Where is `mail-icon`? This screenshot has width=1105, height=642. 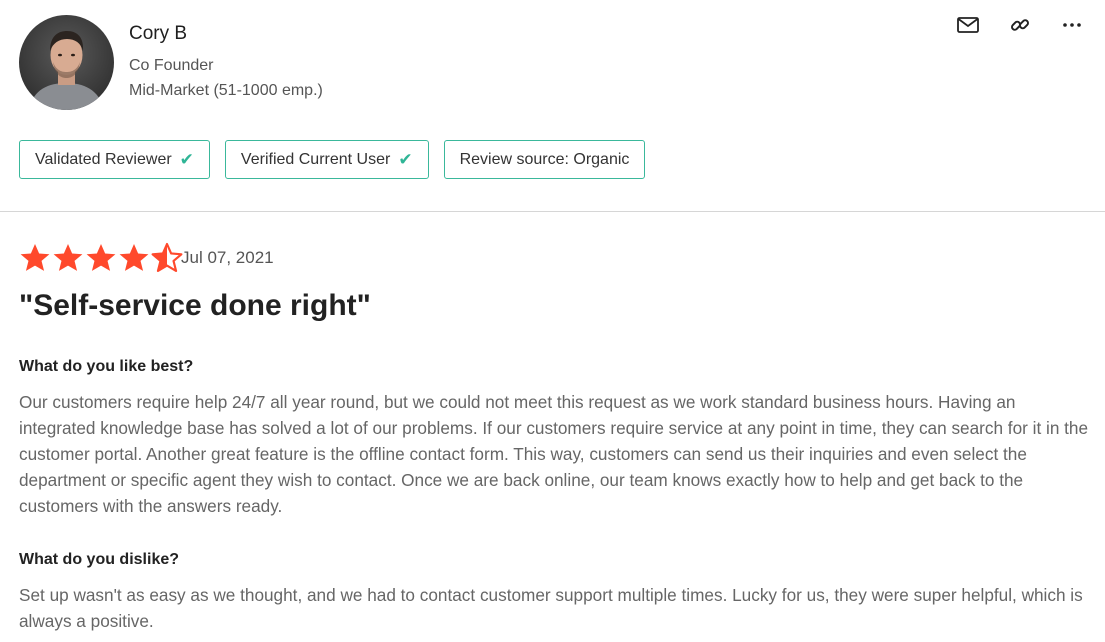
mail-icon is located at coordinates (968, 25).